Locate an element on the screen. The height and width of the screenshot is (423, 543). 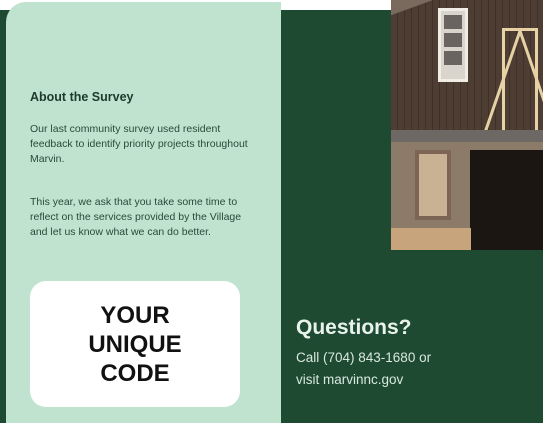
questions-heading: Questions? is located at coordinates (354, 327).